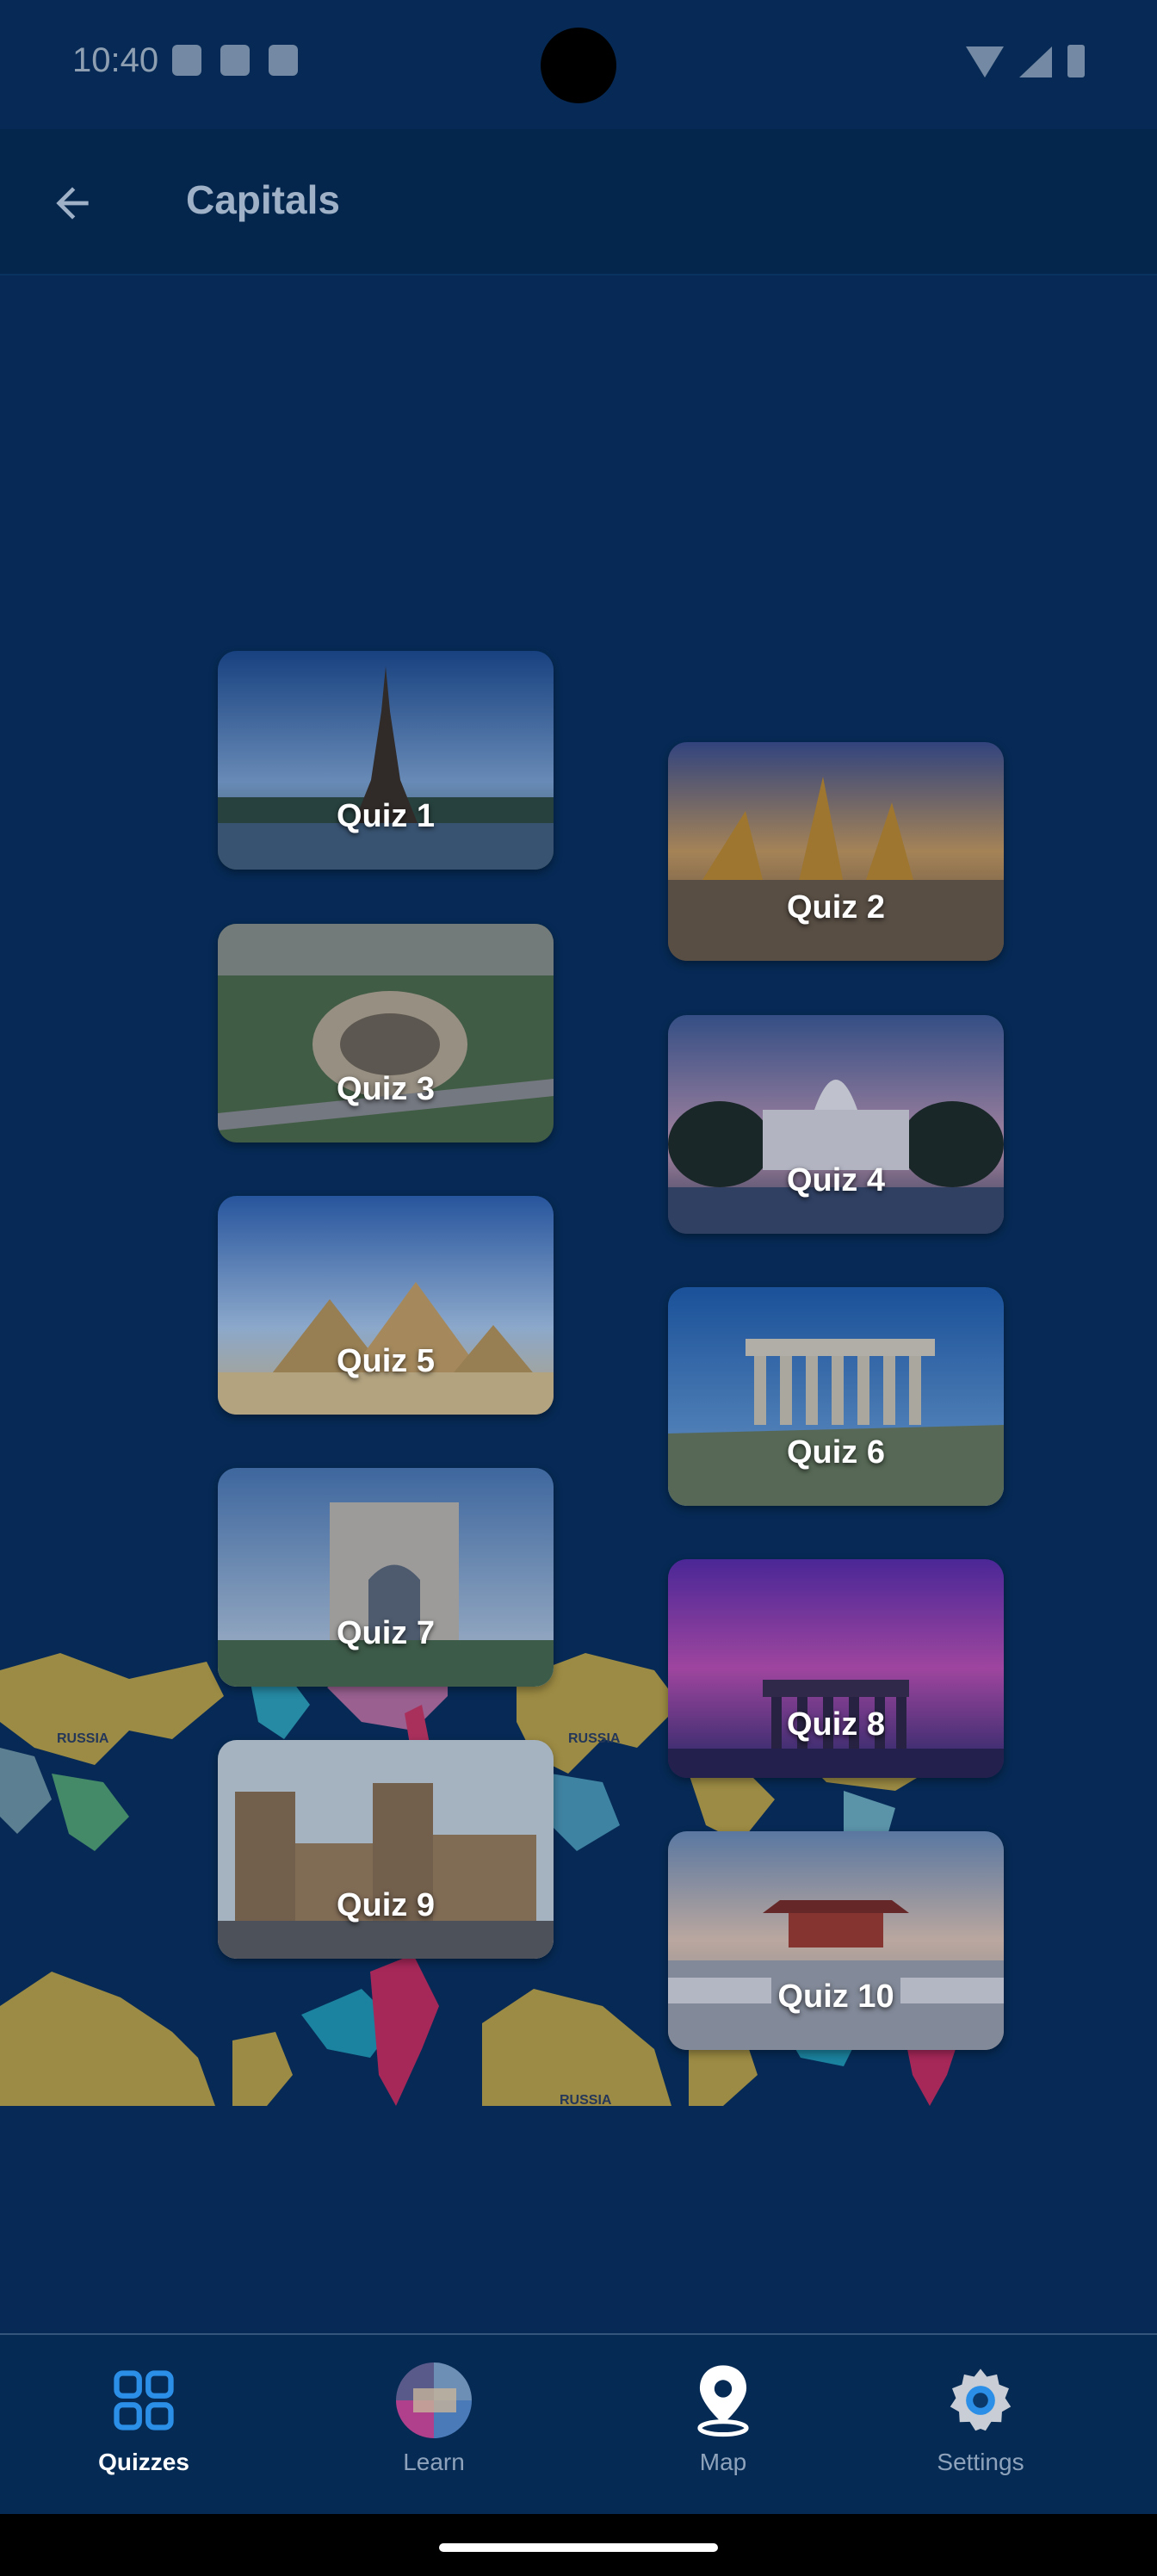 The height and width of the screenshot is (2576, 1157). Describe the element at coordinates (284, 61) in the screenshot. I see `accessibility-icon` at that location.